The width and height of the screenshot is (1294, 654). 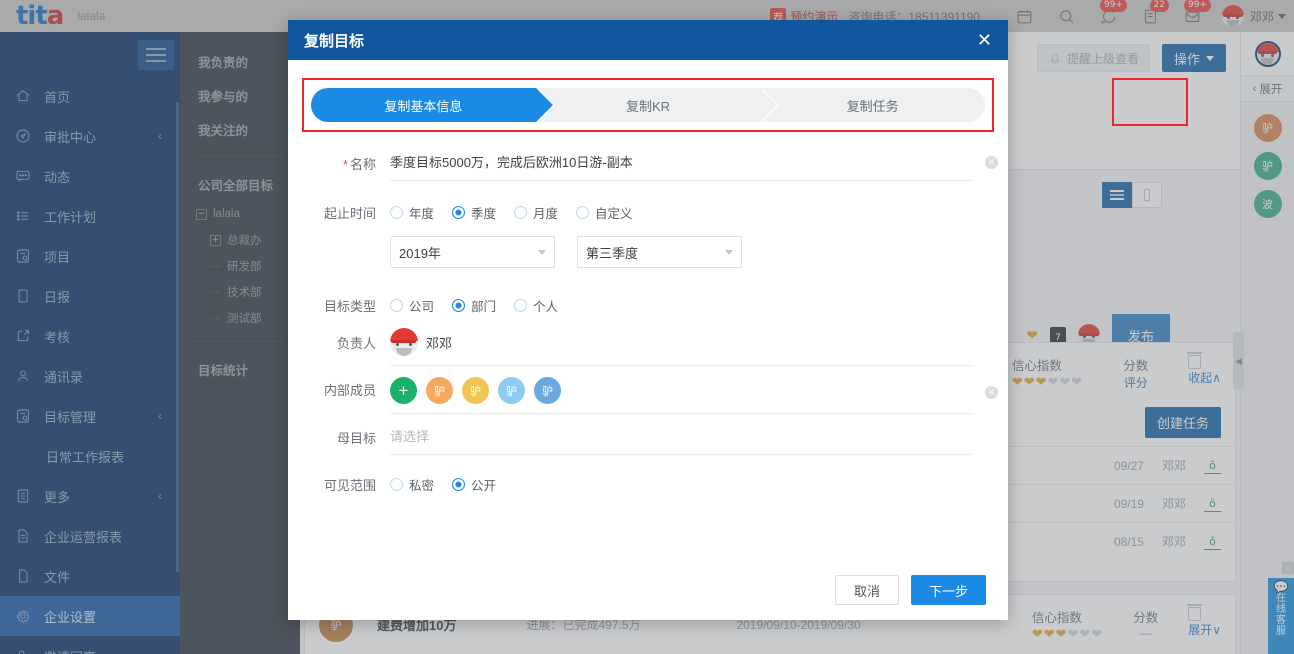 I want to click on next-step-button: 下一步, so click(x=948, y=590).